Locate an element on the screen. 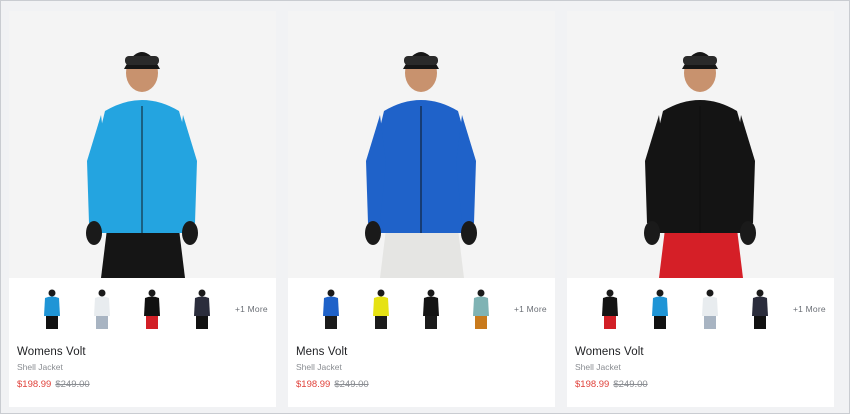 This screenshot has width=850, height=414. product-name: Mens Volt is located at coordinates (332, 352).